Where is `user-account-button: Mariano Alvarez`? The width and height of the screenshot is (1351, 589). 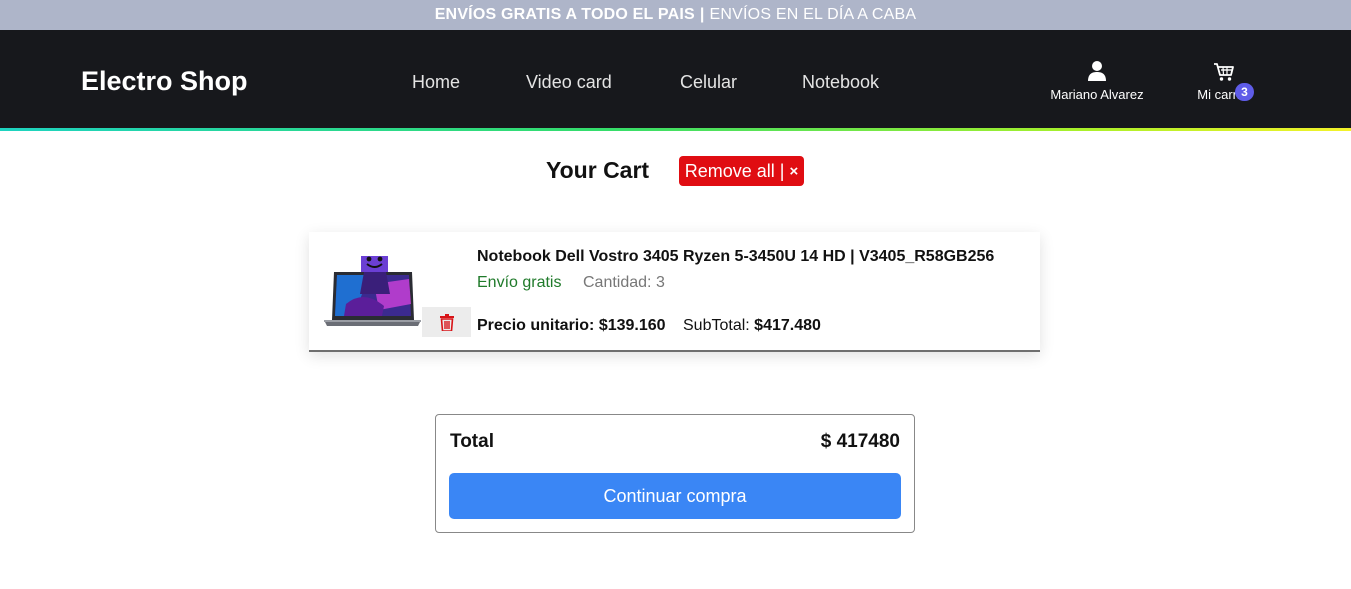 user-account-button: Mariano Alvarez is located at coordinates (1097, 81).